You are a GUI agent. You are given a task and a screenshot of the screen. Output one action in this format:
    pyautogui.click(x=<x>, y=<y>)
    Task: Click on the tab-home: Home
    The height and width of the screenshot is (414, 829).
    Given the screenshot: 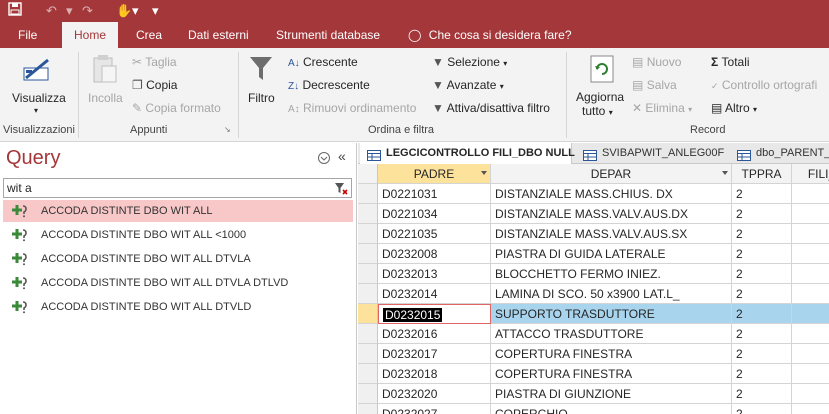 What is the action you would take?
    pyautogui.click(x=90, y=35)
    